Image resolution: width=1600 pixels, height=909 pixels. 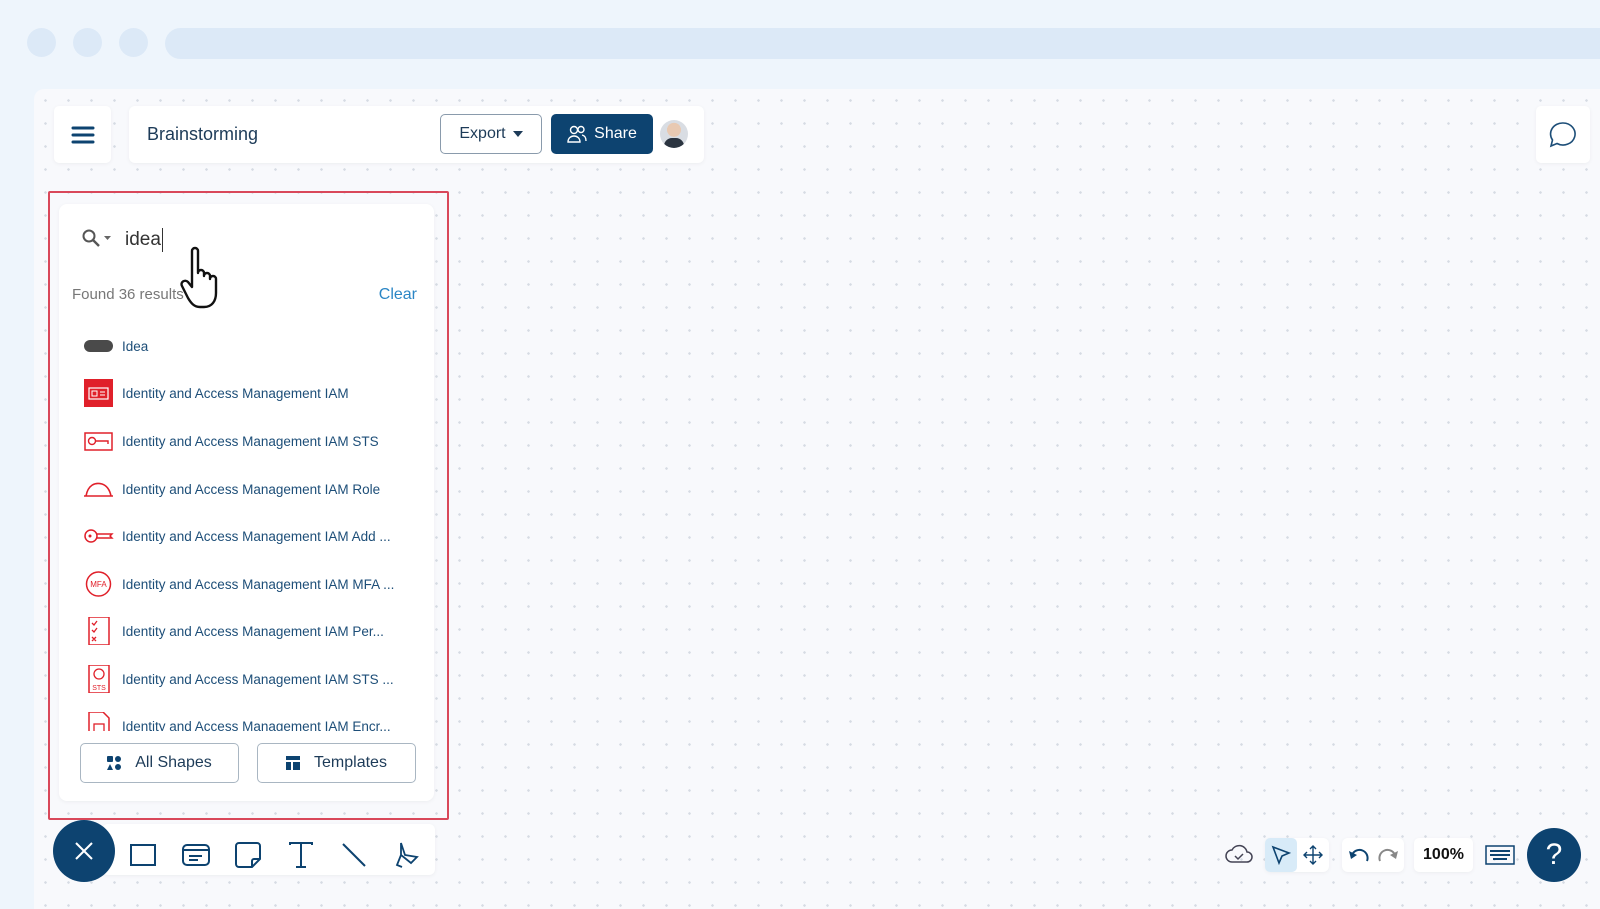 I want to click on pen-tool, so click(x=406, y=855).